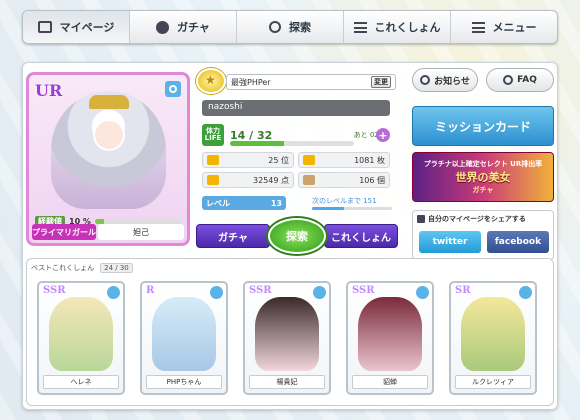 This screenshot has height=420, width=580. Describe the element at coordinates (116, 268) in the screenshot. I see `best-count: 24 / 30` at that location.